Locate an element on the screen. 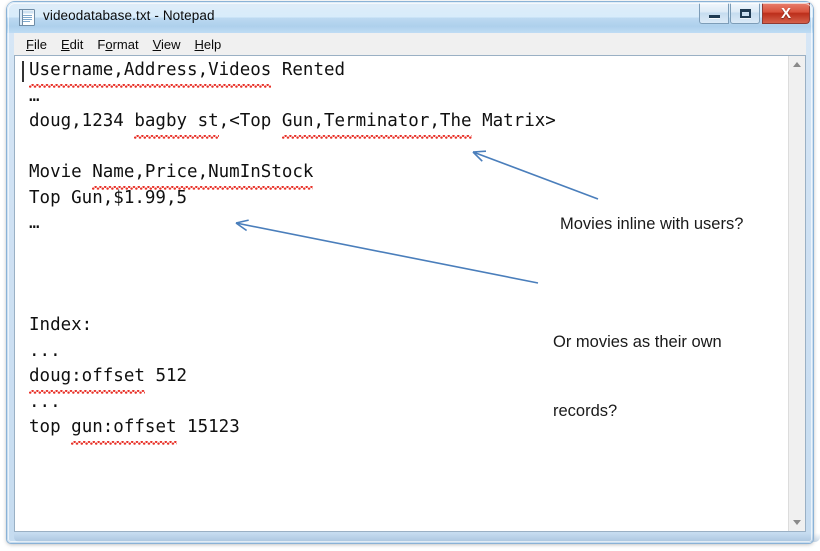 This screenshot has height=551, width=820. notepad-document-icon is located at coordinates (27, 17).